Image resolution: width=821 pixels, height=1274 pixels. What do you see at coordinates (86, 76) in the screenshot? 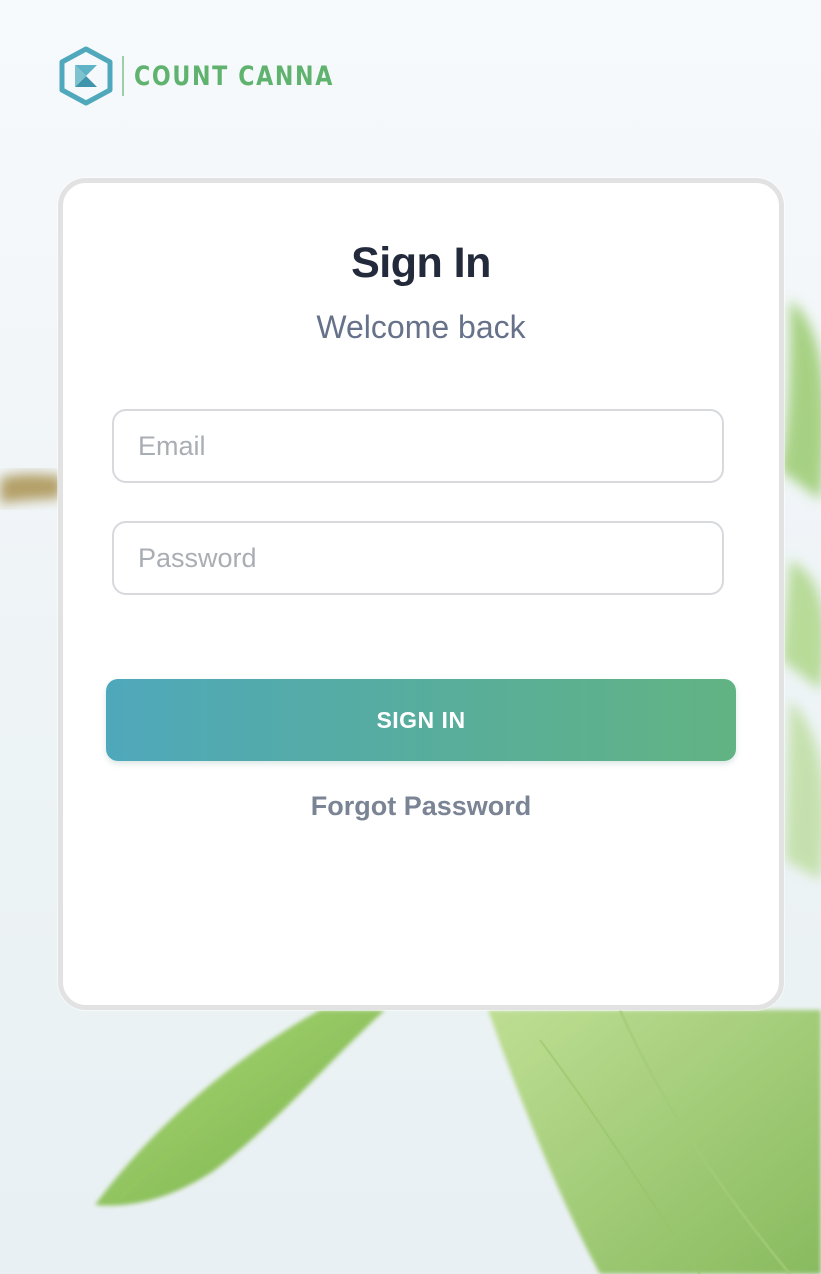
I see `count-canna-hexagon-logo-icon` at bounding box center [86, 76].